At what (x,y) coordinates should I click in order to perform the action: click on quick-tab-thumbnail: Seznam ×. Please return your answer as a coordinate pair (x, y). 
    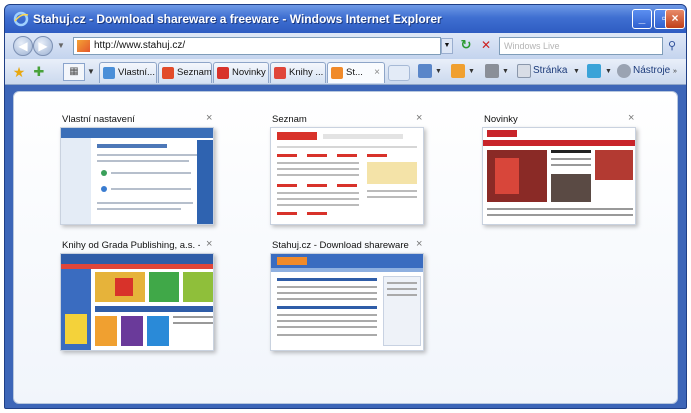
    Looking at the image, I should click on (348, 172).